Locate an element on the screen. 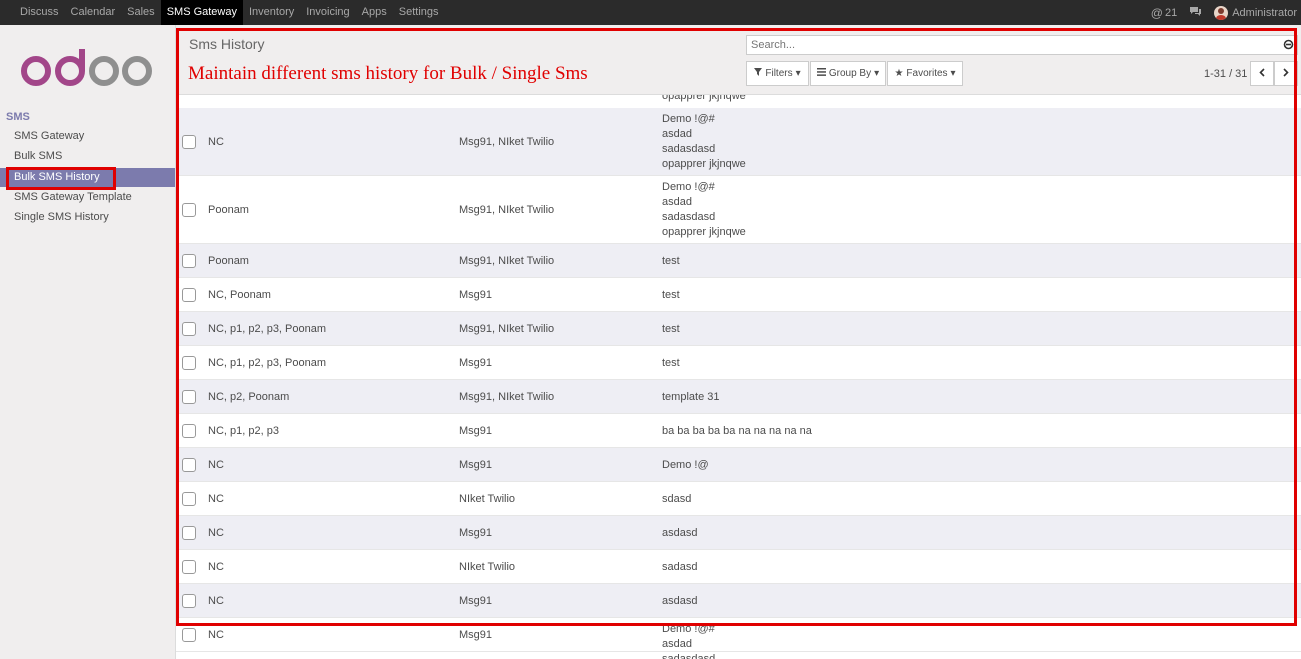  table-row: Poonam Msg91, NIket Twilio test is located at coordinates (738, 261).